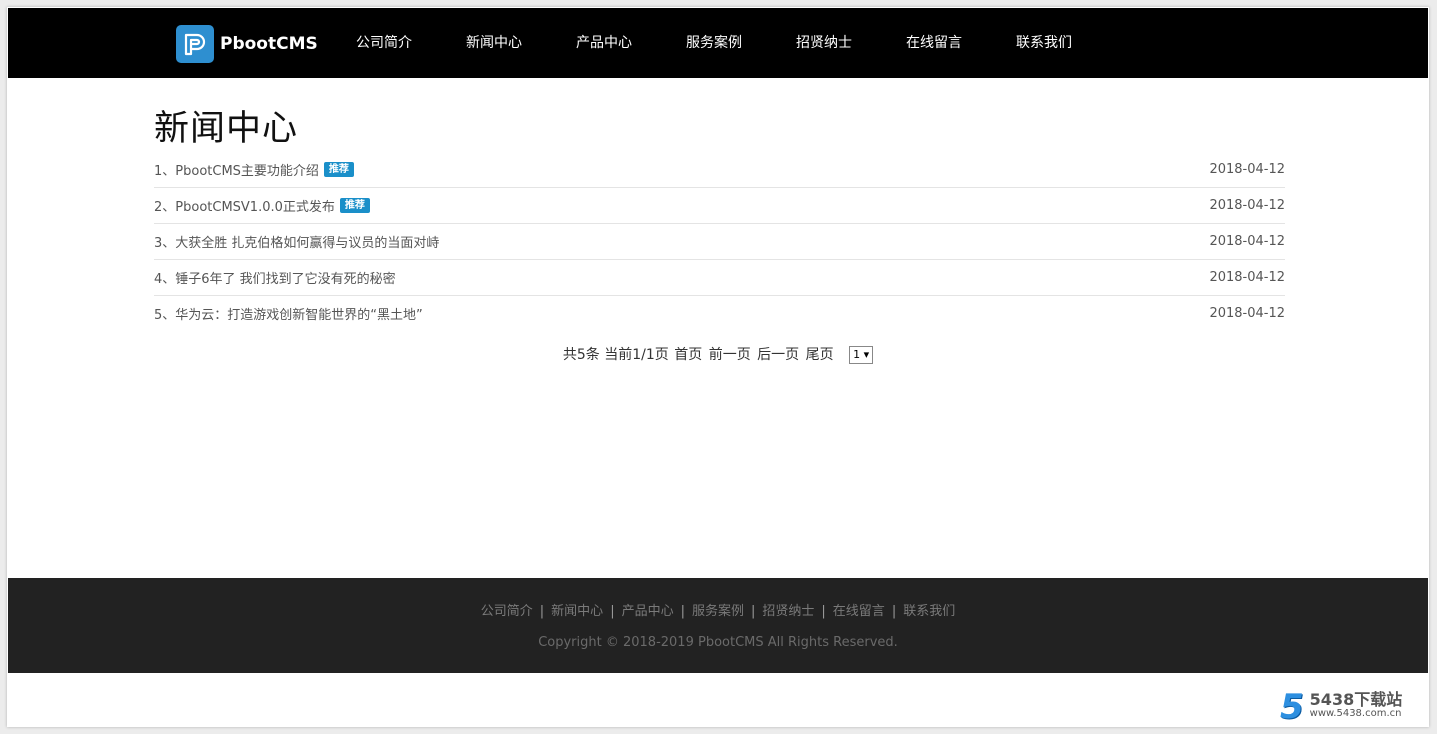 The height and width of the screenshot is (734, 1437). I want to click on nav-item-cases: 服务案例, so click(741, 43).